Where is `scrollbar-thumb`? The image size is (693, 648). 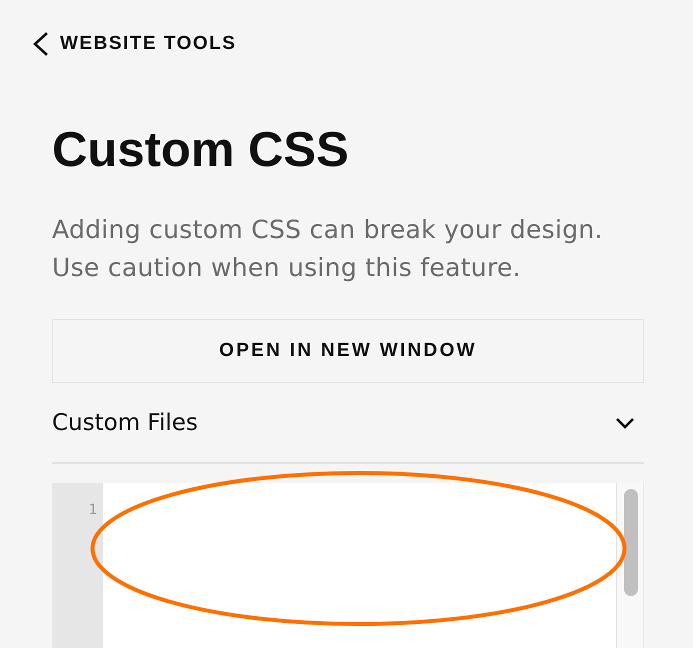
scrollbar-thumb is located at coordinates (631, 542).